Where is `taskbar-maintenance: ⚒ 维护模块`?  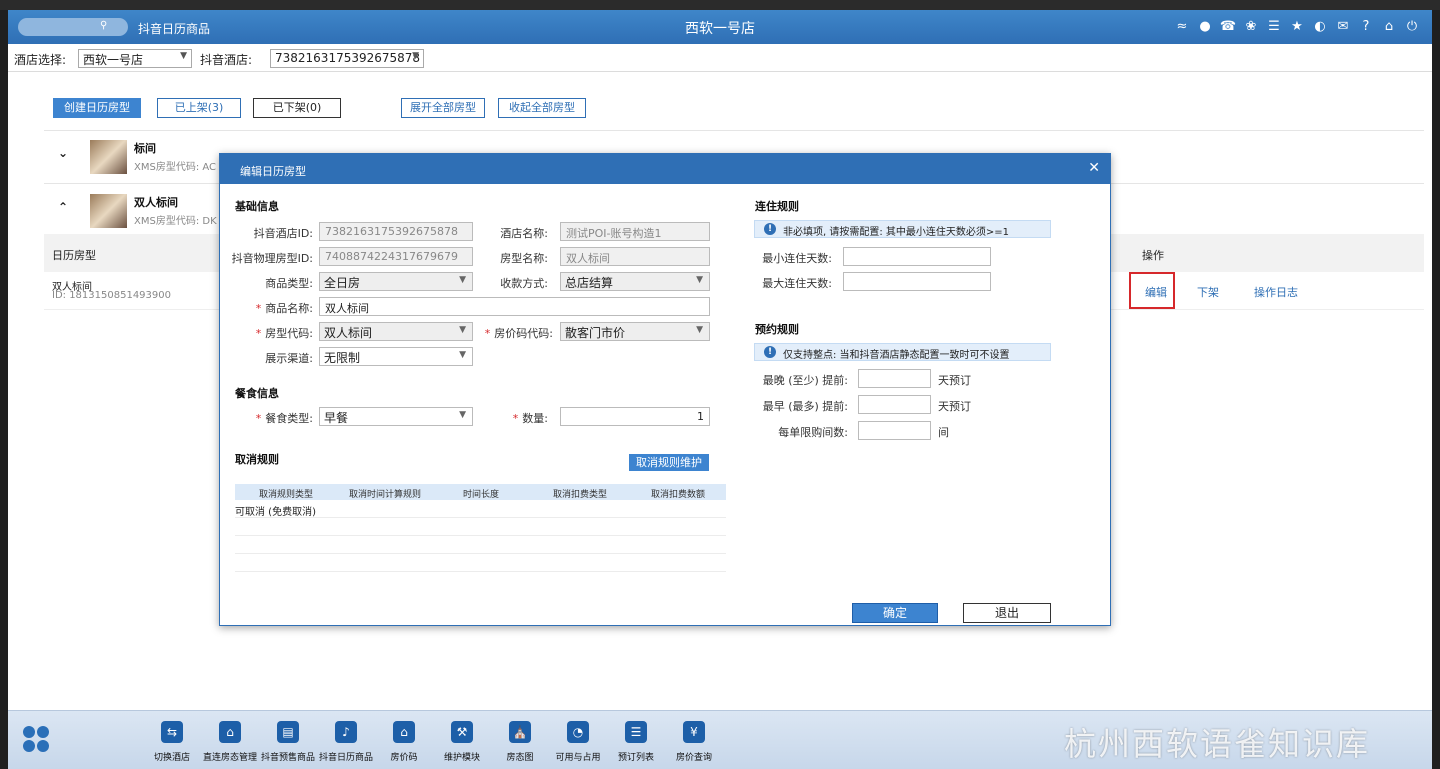
taskbar-maintenance: ⚒ 维护模块 is located at coordinates (462, 742).